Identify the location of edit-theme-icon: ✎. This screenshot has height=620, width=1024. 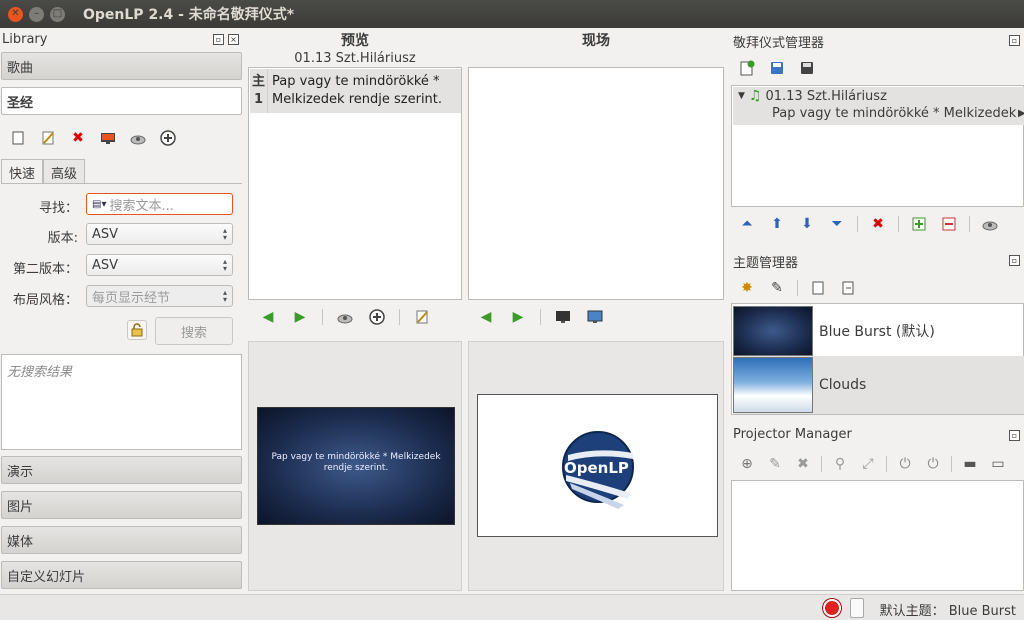
(777, 288).